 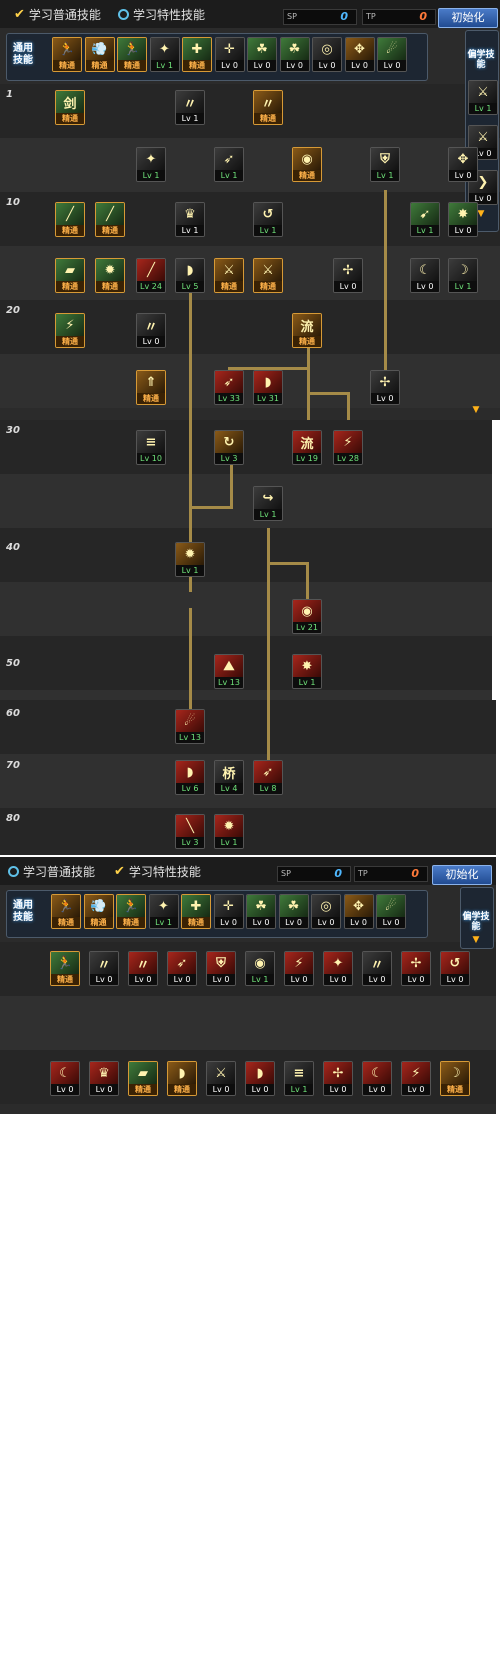 What do you see at coordinates (307, 330) in the screenshot?
I see `skill-slot: 流精通` at bounding box center [307, 330].